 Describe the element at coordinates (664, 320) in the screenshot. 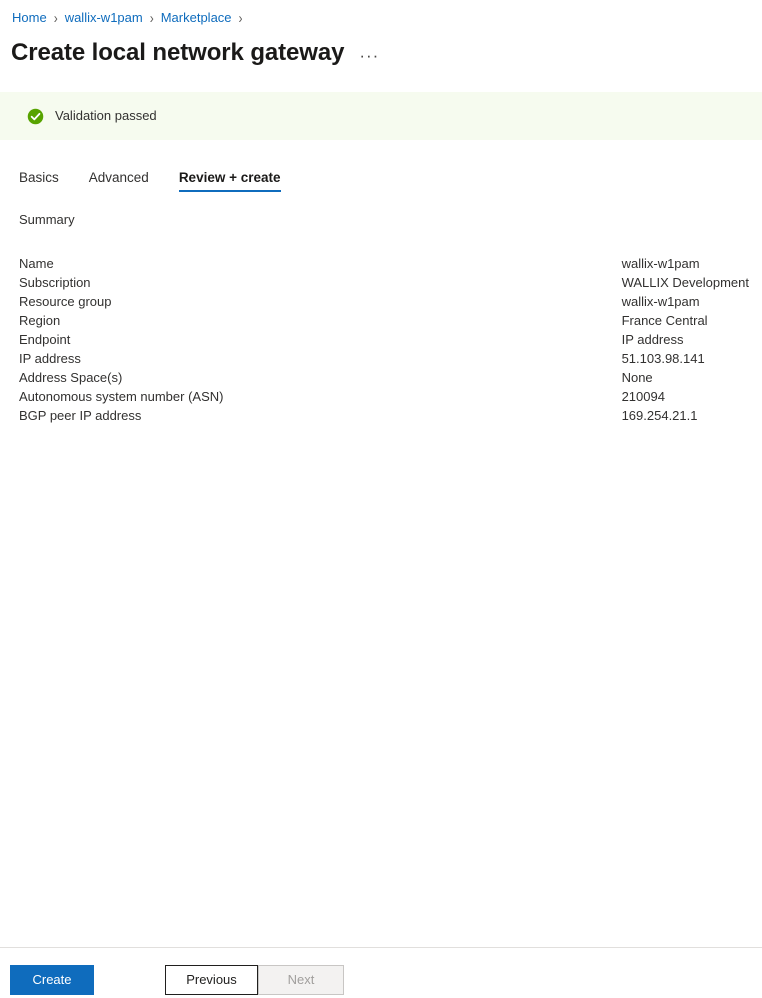

I see `summary-value-region: France Central` at that location.